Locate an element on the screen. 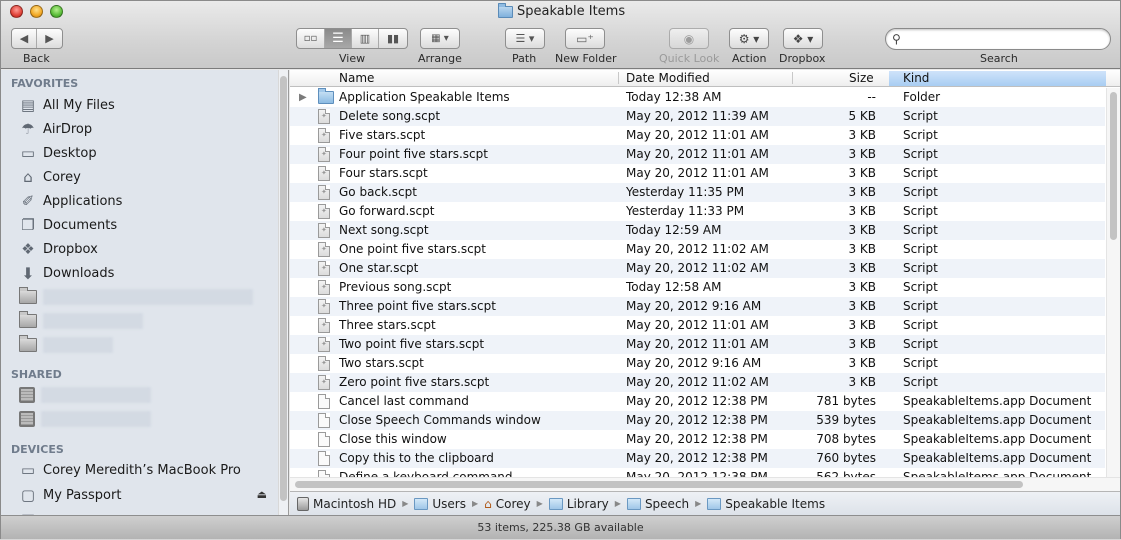 This screenshot has height=540, width=1121. sidebar-item-device-partial: ▣ is located at coordinates (144, 511).